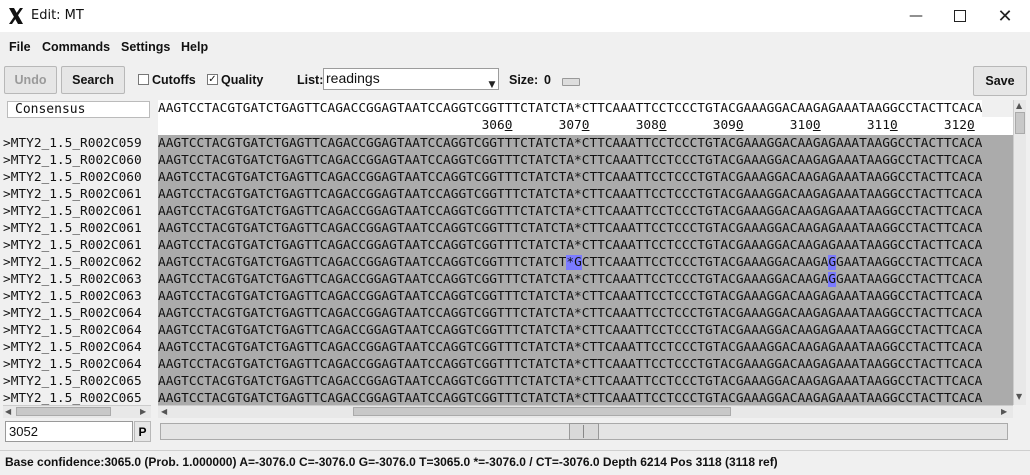  What do you see at coordinates (242, 80) in the screenshot?
I see `quality-label: Quality` at bounding box center [242, 80].